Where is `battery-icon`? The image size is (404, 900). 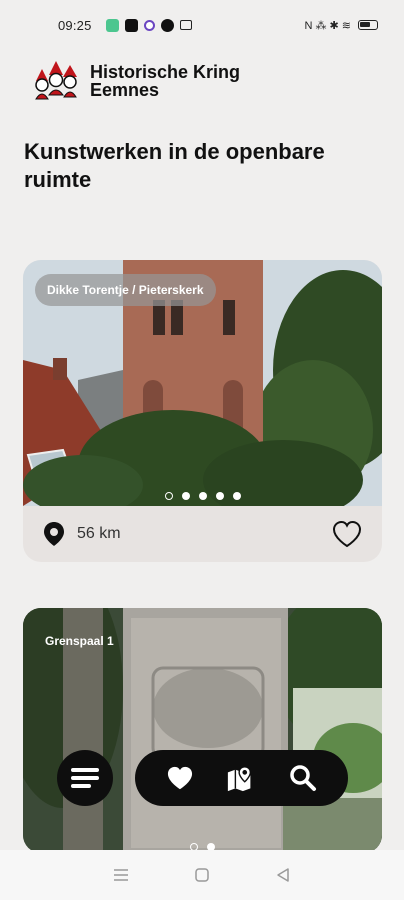 battery-icon is located at coordinates (368, 25).